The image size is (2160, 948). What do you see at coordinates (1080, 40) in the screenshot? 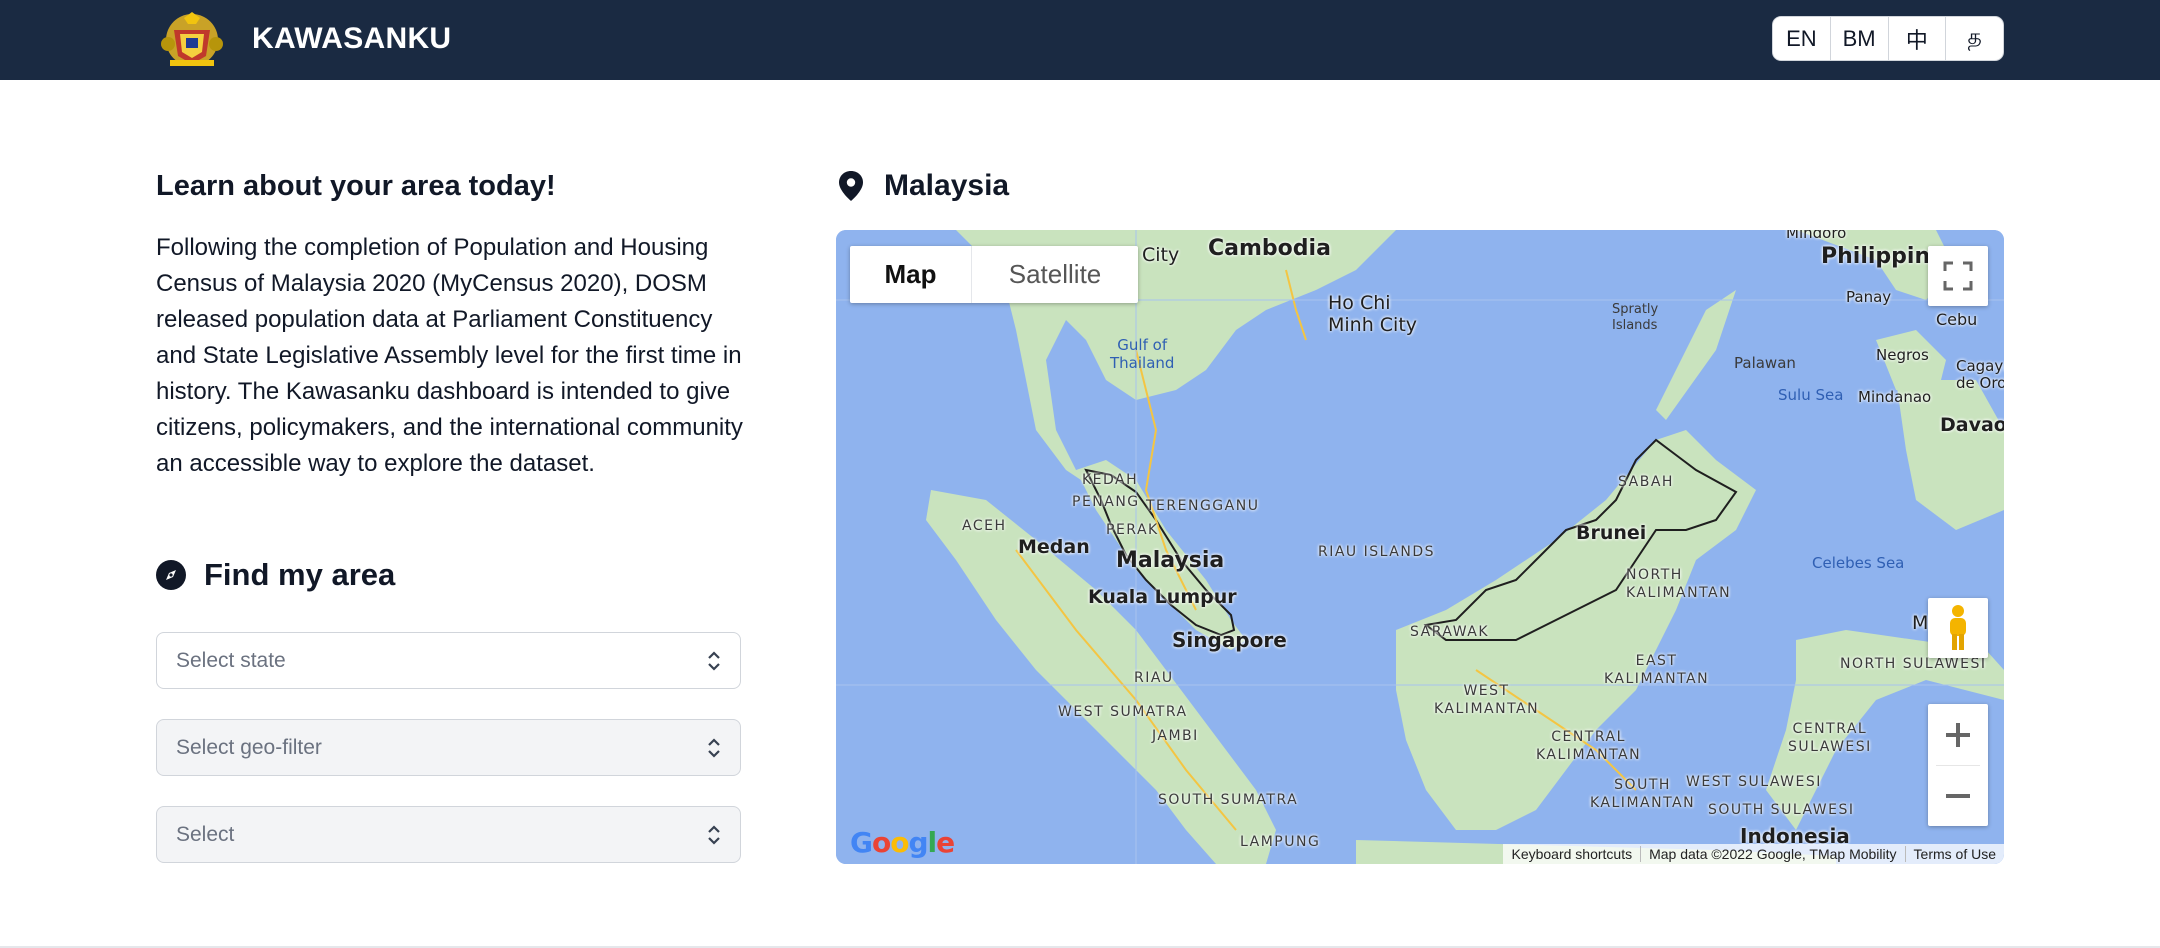
I see `top-navbar: KAWASANKU EN BM 中 த` at bounding box center [1080, 40].